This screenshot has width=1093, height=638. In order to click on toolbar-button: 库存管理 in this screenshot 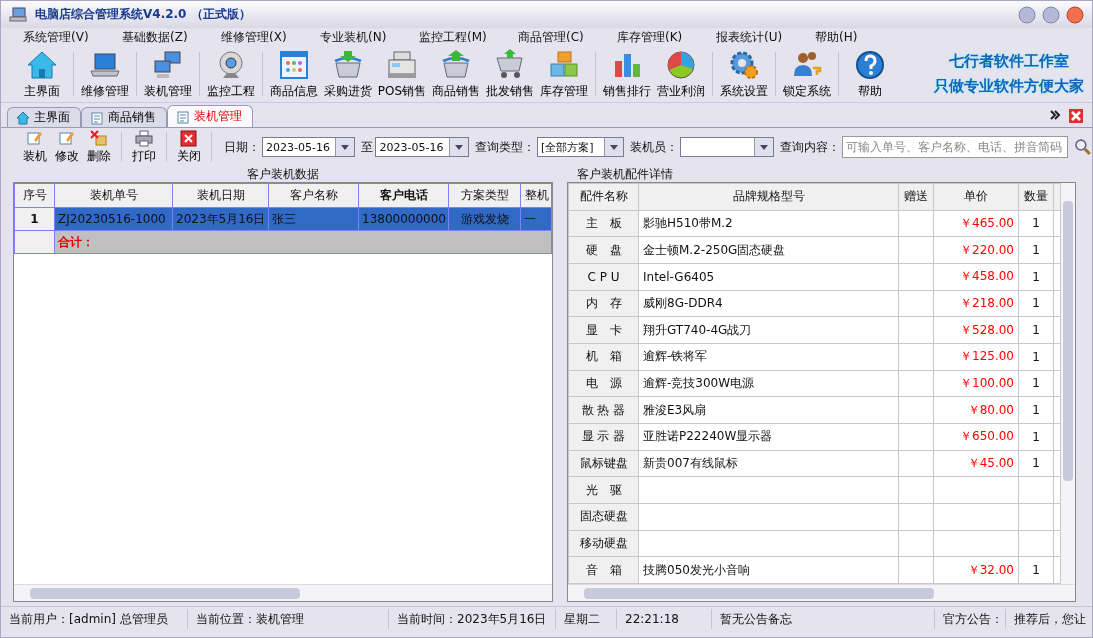, I will do `click(564, 74)`.